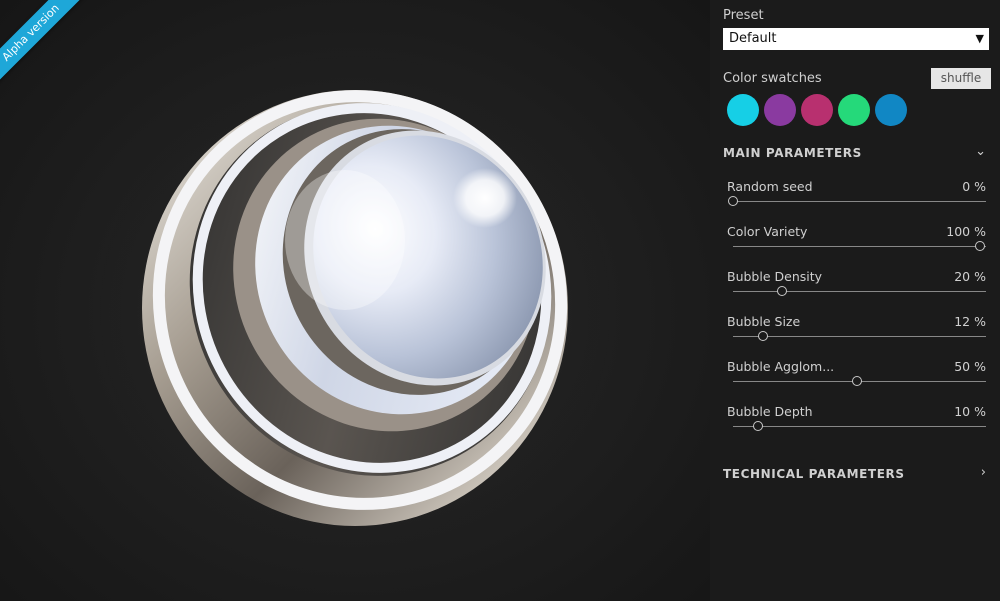 This screenshot has width=1000, height=601. I want to click on preset-value: Default, so click(753, 38).